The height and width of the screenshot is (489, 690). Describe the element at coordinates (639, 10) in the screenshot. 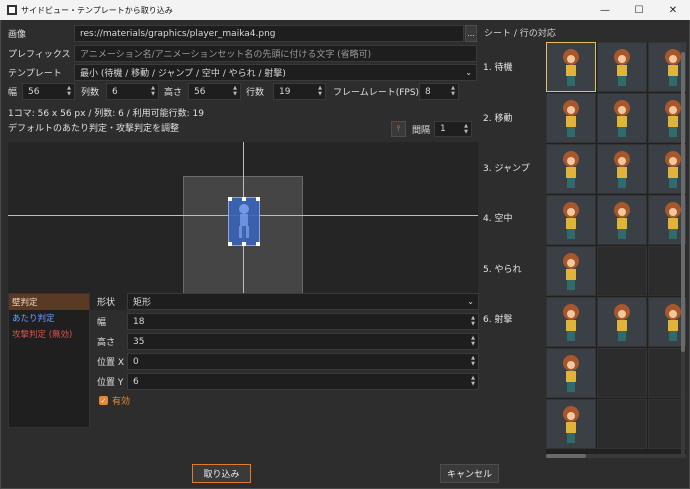

I see `maximize-button: ☐` at that location.